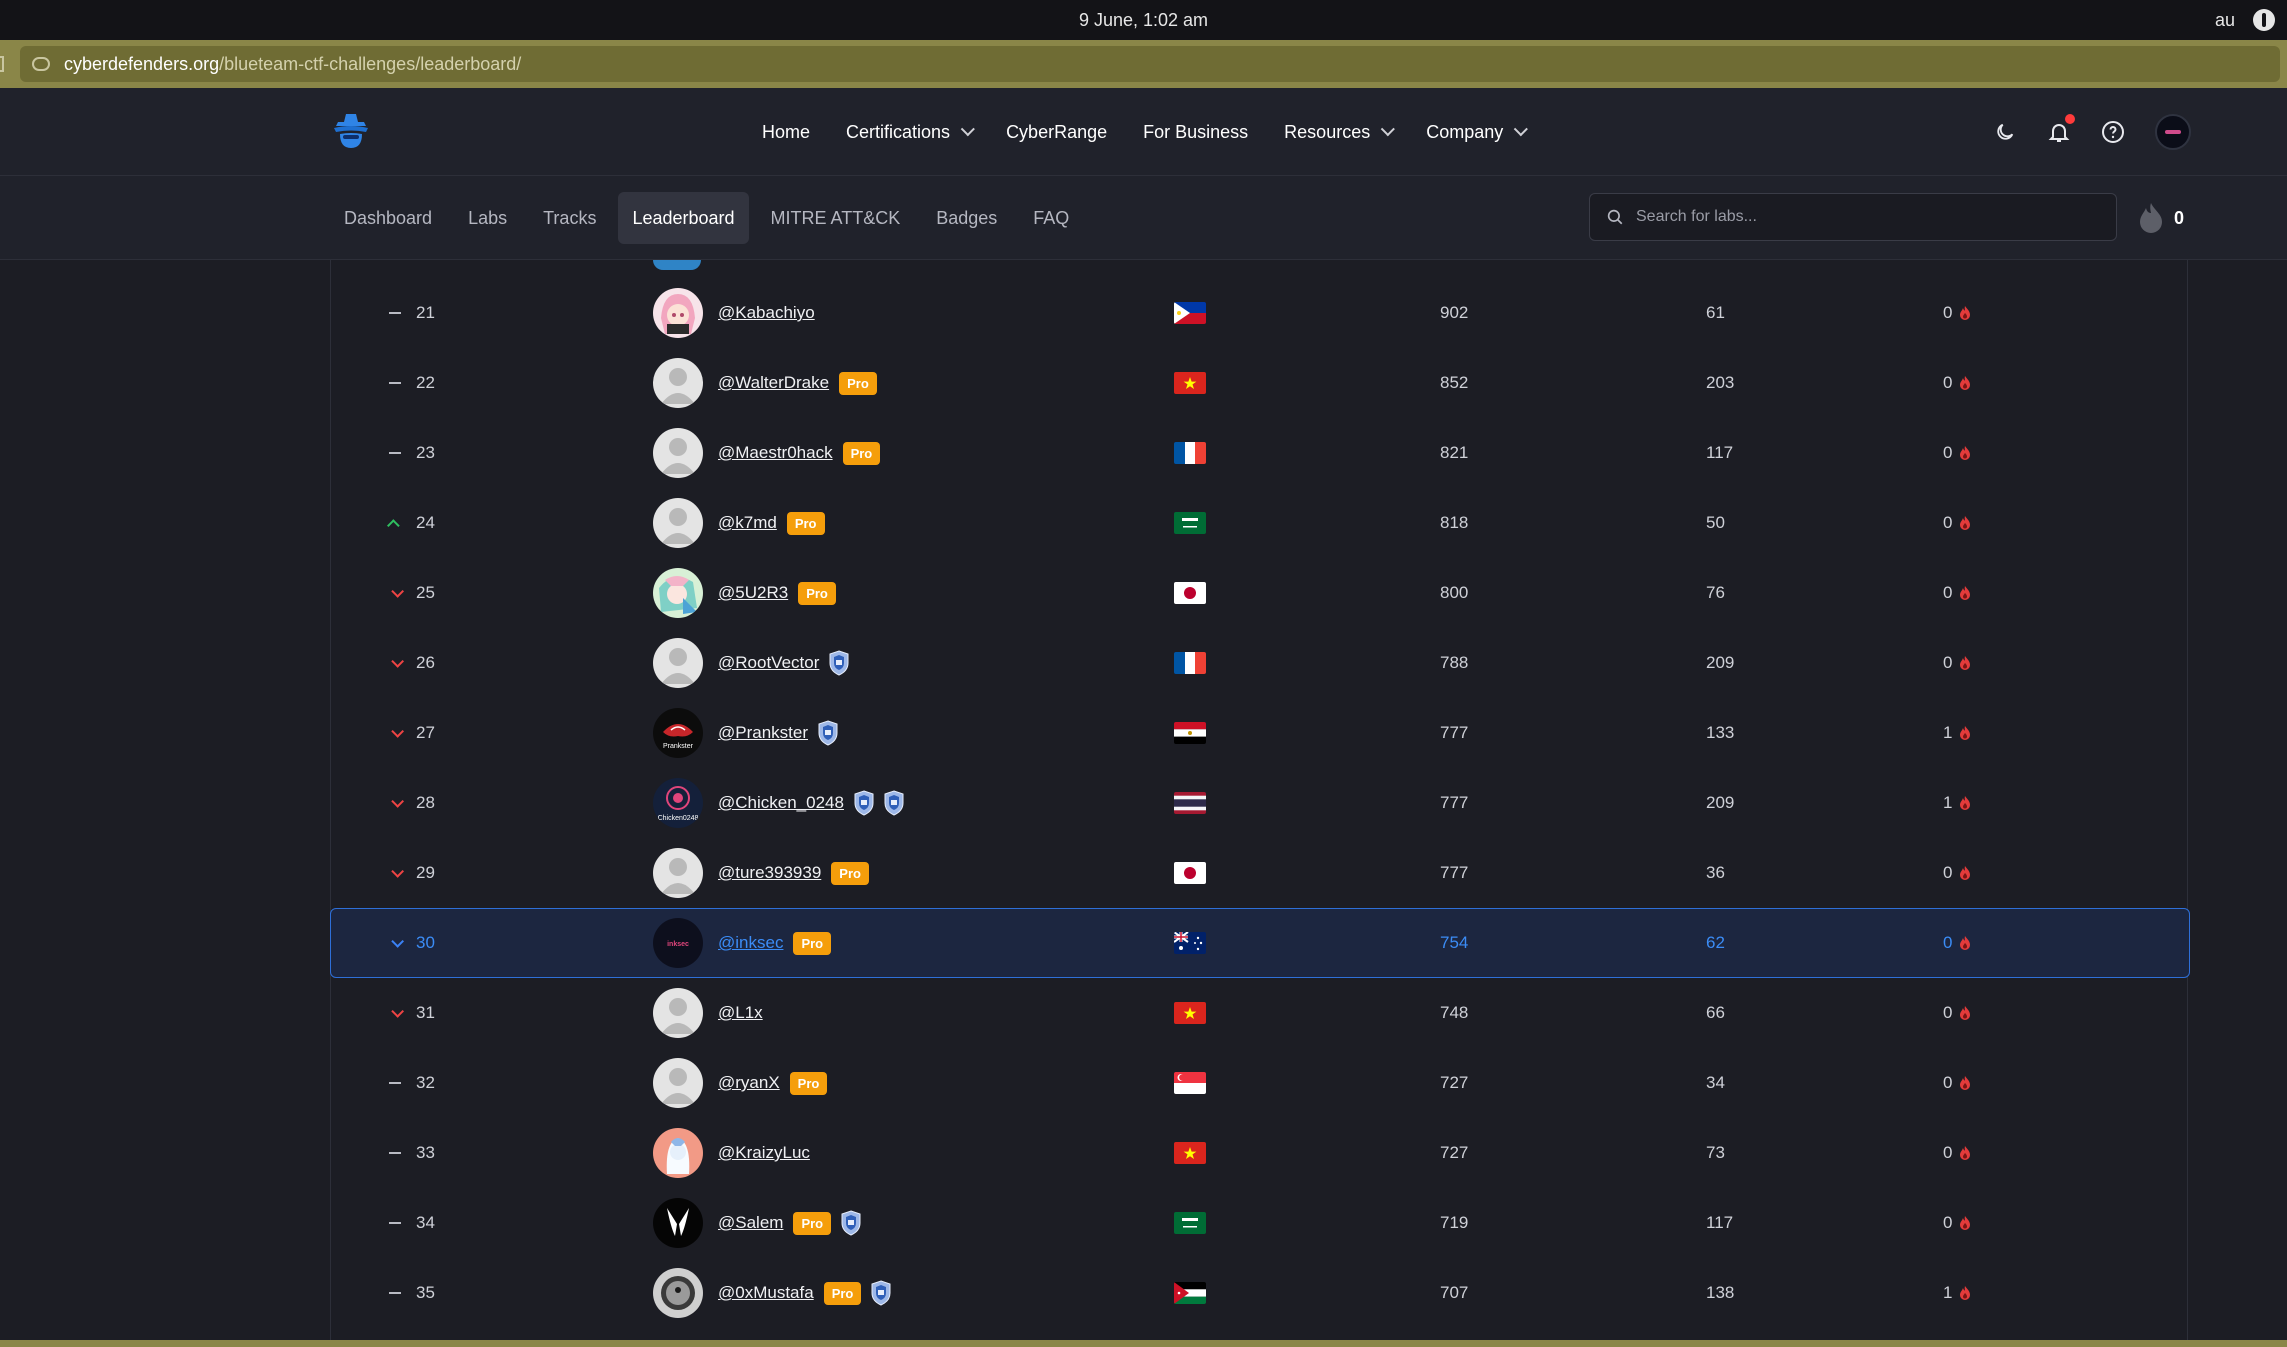 Image resolution: width=2287 pixels, height=1347 pixels. Describe the element at coordinates (1477, 132) in the screenshot. I see `nav-item-company: Company` at that location.